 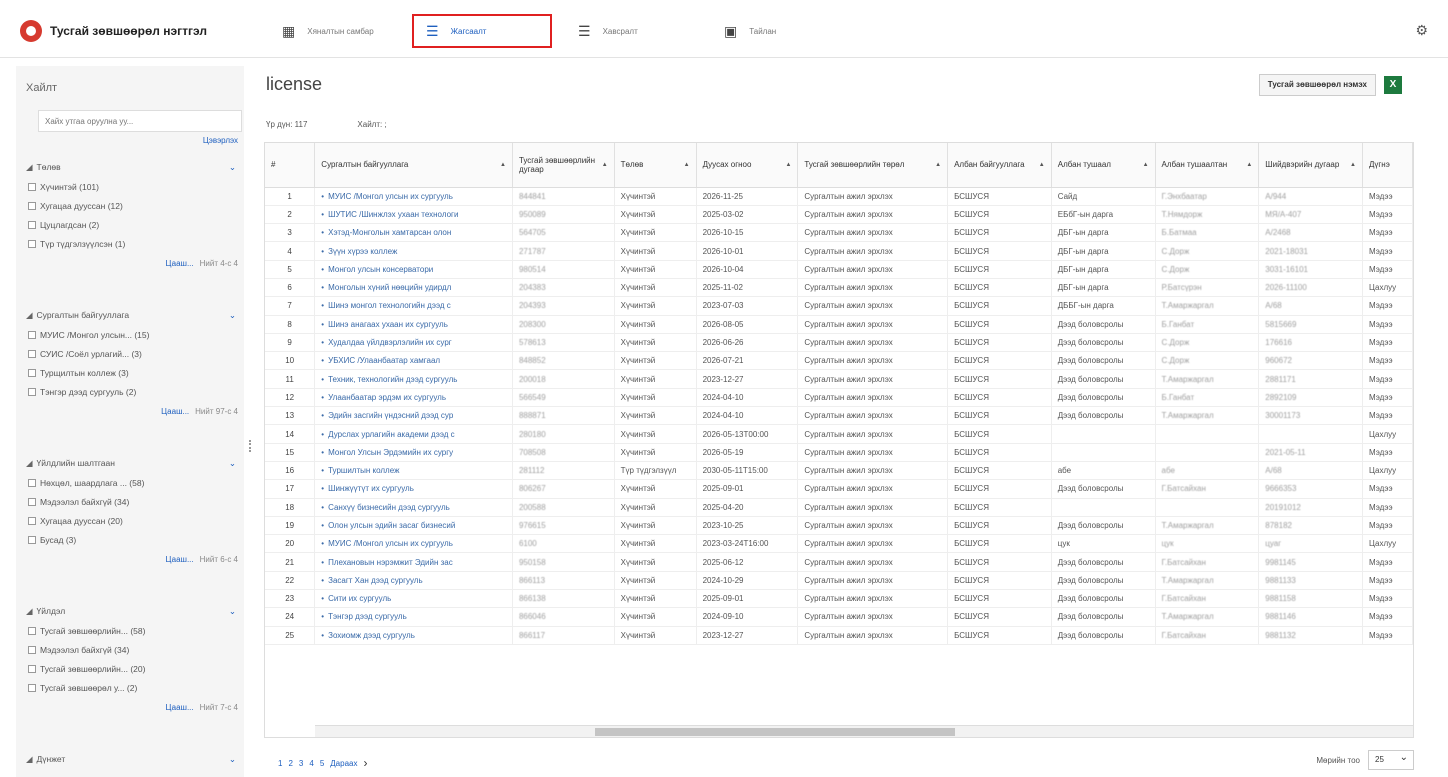 I want to click on excel-export-icon: X, so click(x=1393, y=85).